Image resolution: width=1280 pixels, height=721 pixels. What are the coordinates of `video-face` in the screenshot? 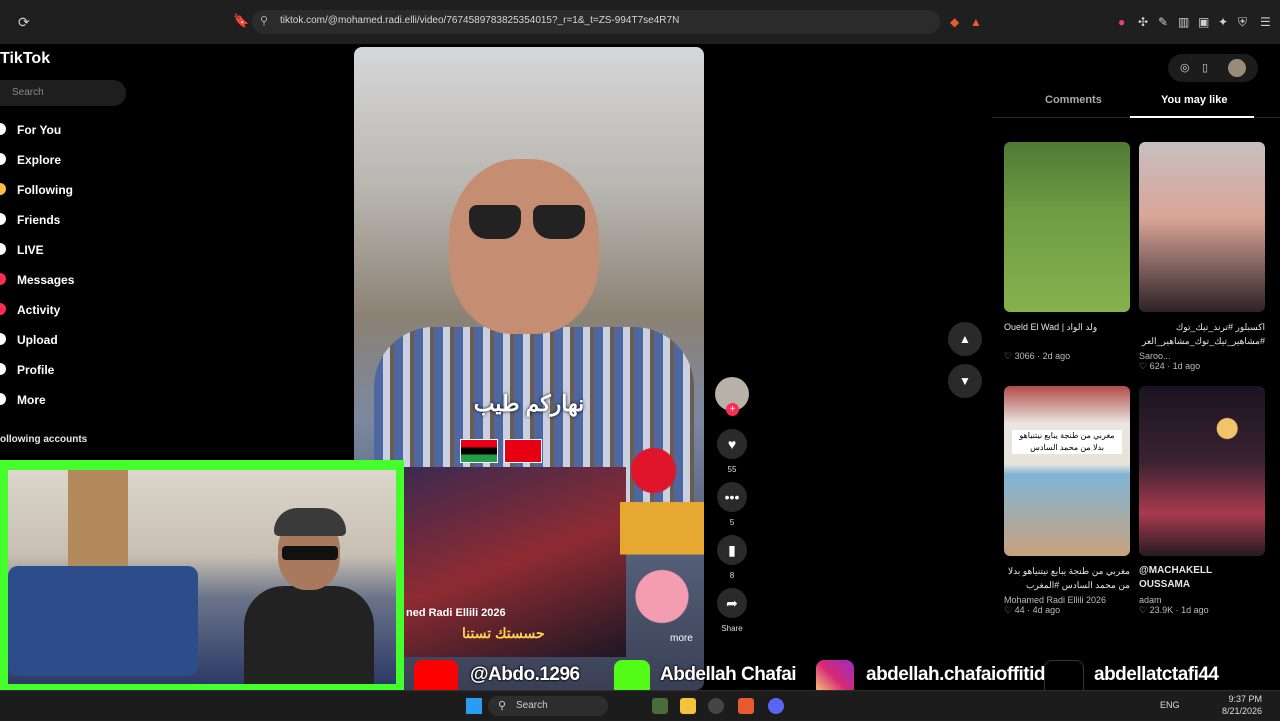 It's located at (524, 246).